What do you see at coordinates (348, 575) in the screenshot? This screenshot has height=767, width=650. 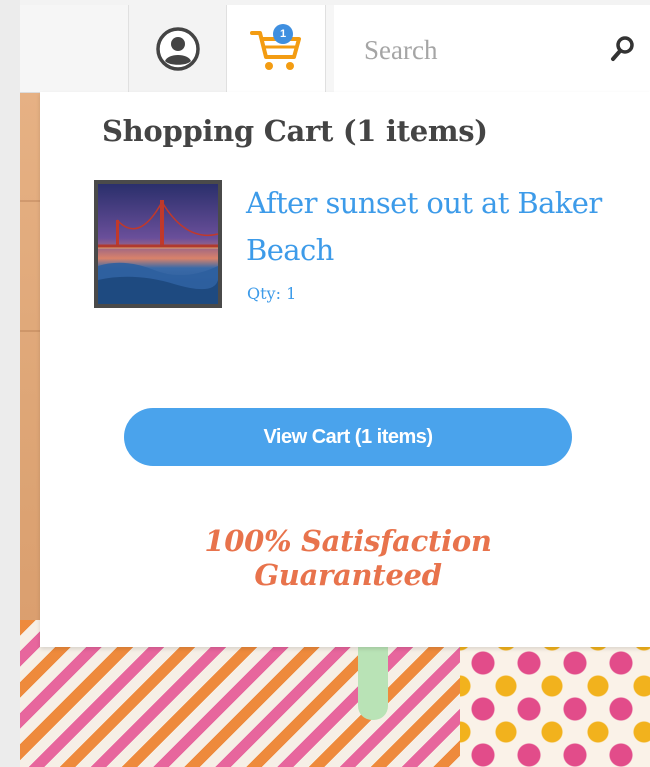 I see `guarantee-line-2: Guaranteed` at bounding box center [348, 575].